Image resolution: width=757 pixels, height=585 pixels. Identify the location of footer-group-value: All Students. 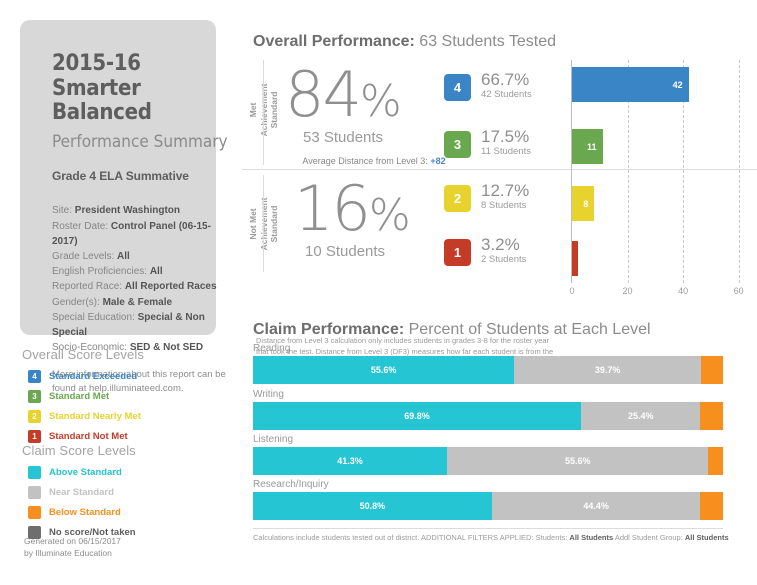
(706, 537).